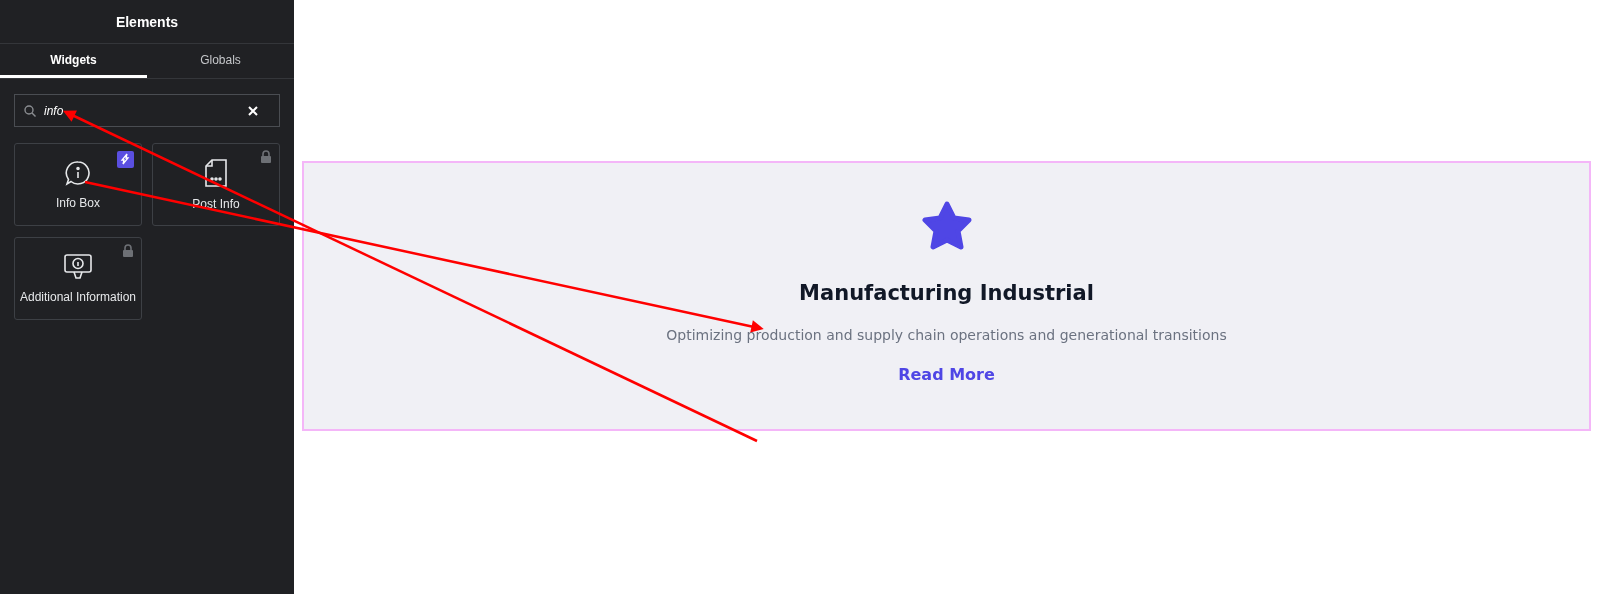 The image size is (1600, 594). What do you see at coordinates (78, 296) in the screenshot?
I see `widget-label: Additional Information` at bounding box center [78, 296].